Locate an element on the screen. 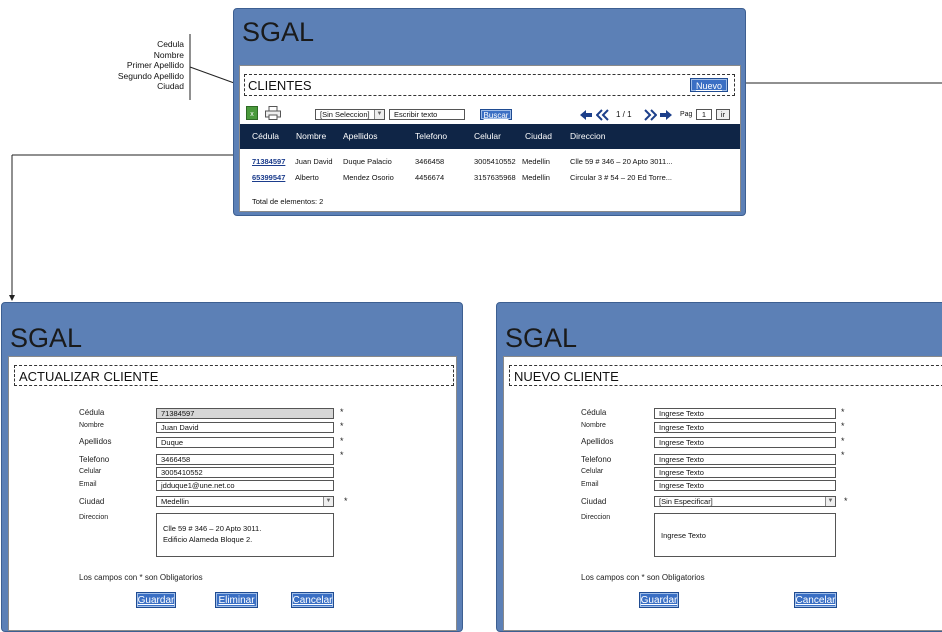 The width and height of the screenshot is (942, 632). column-header-apellidos: Apellidos is located at coordinates (360, 136).